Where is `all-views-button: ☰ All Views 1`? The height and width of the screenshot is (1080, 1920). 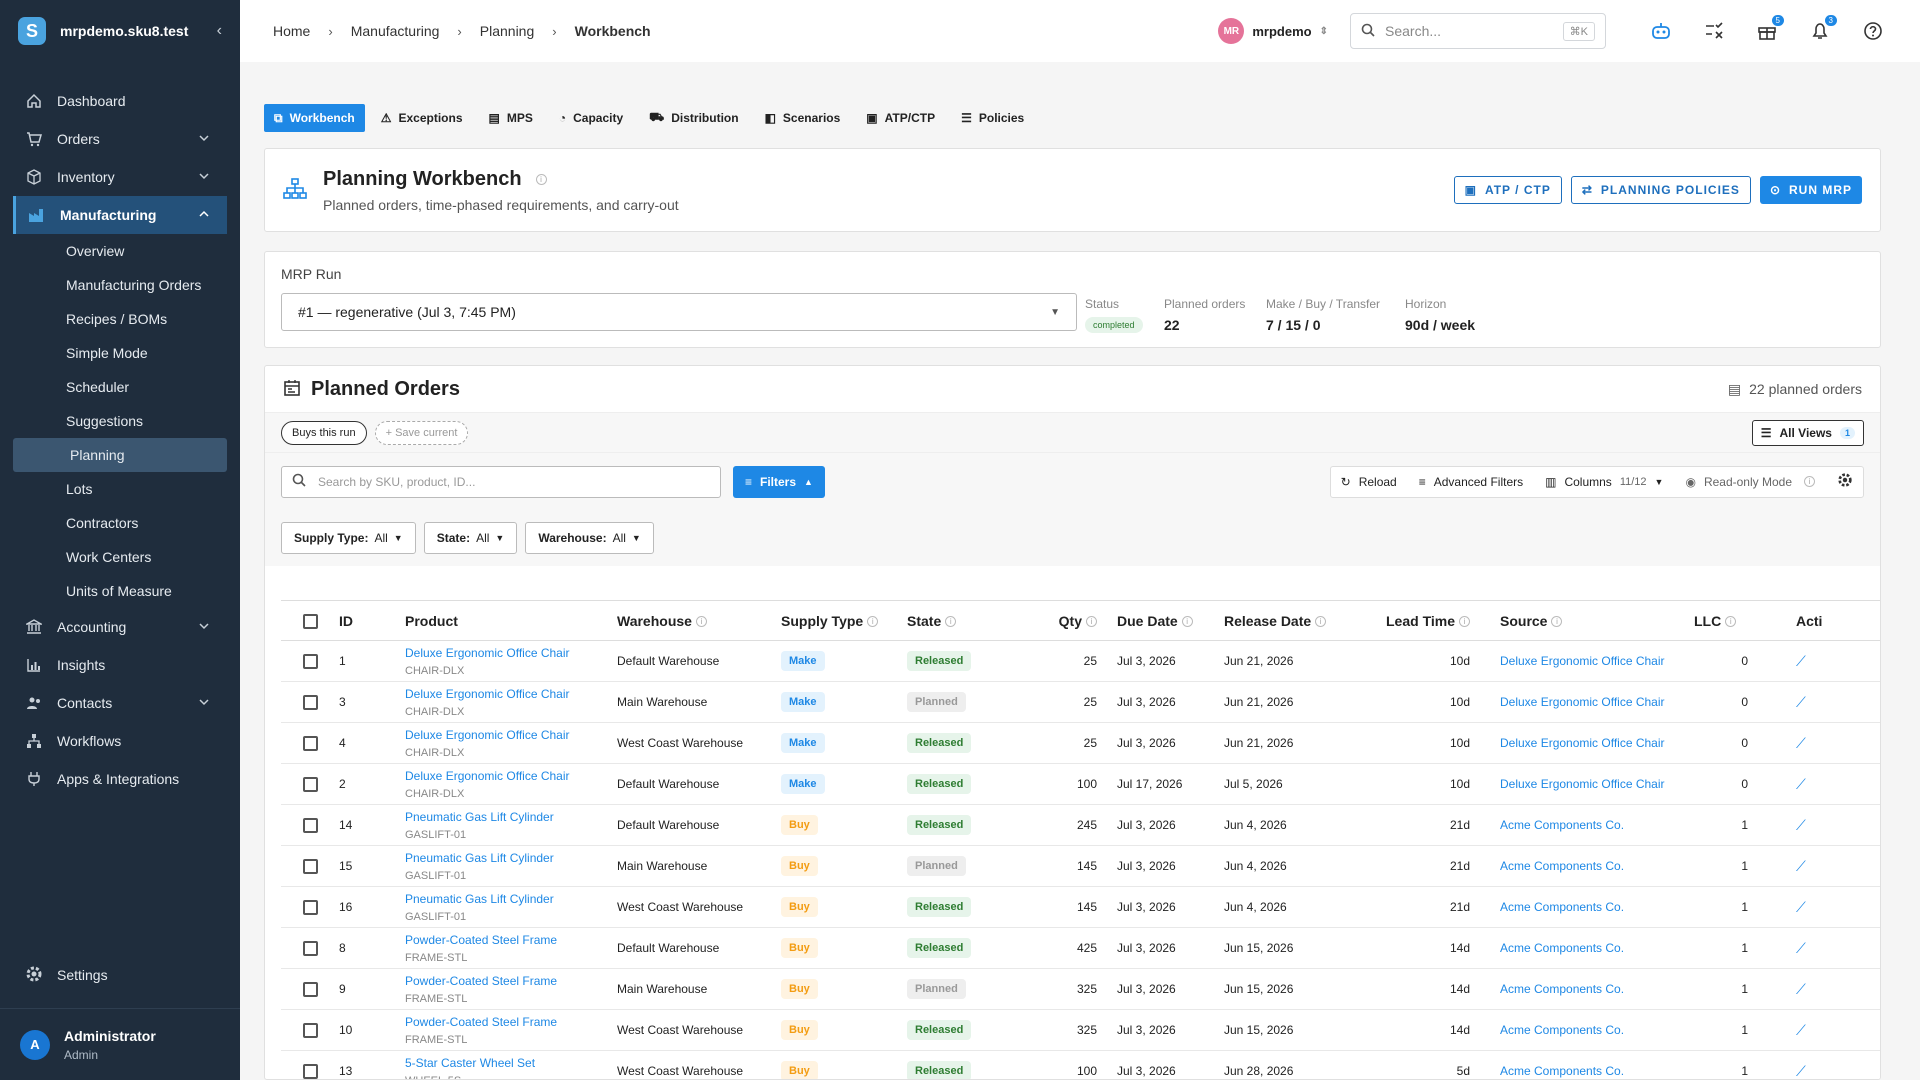
all-views-button: ☰ All Views 1 is located at coordinates (1807, 432).